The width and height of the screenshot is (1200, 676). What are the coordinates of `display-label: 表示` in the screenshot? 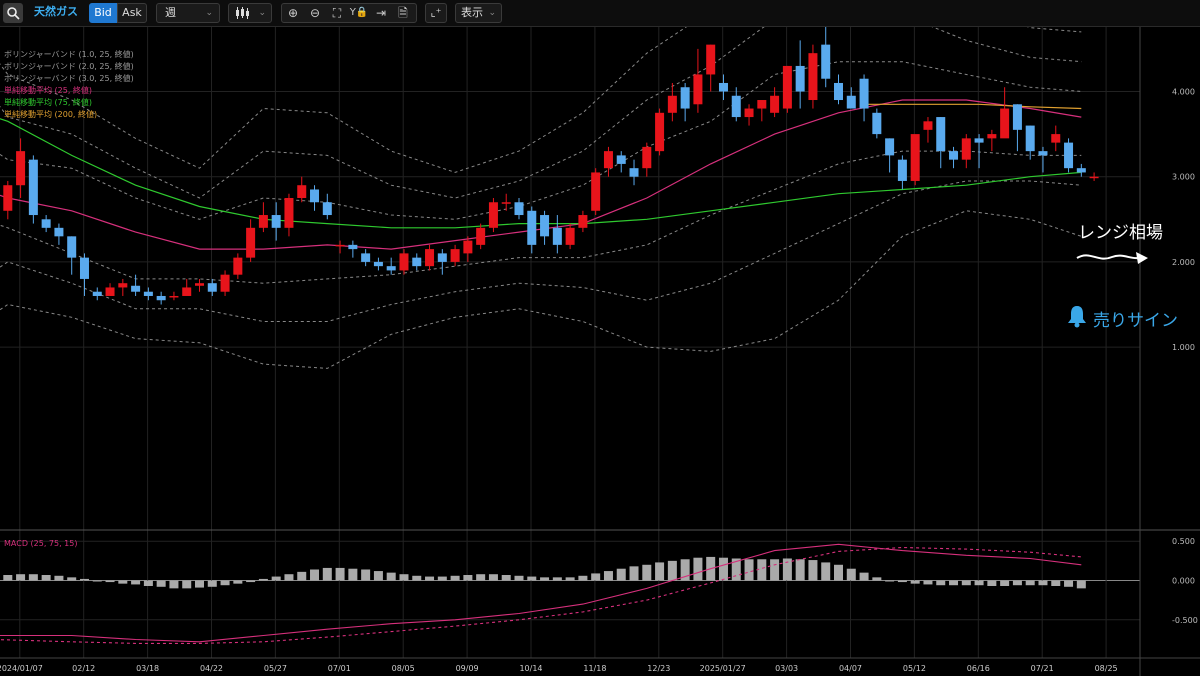 It's located at (472, 12).